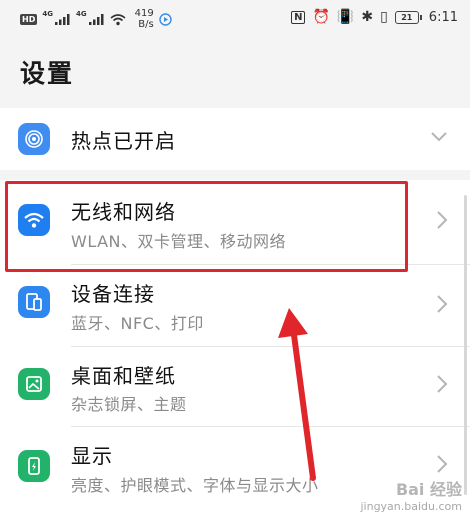 The height and width of the screenshot is (519, 470). Describe the element at coordinates (47, 73) in the screenshot. I see `page-title: 设置` at that location.